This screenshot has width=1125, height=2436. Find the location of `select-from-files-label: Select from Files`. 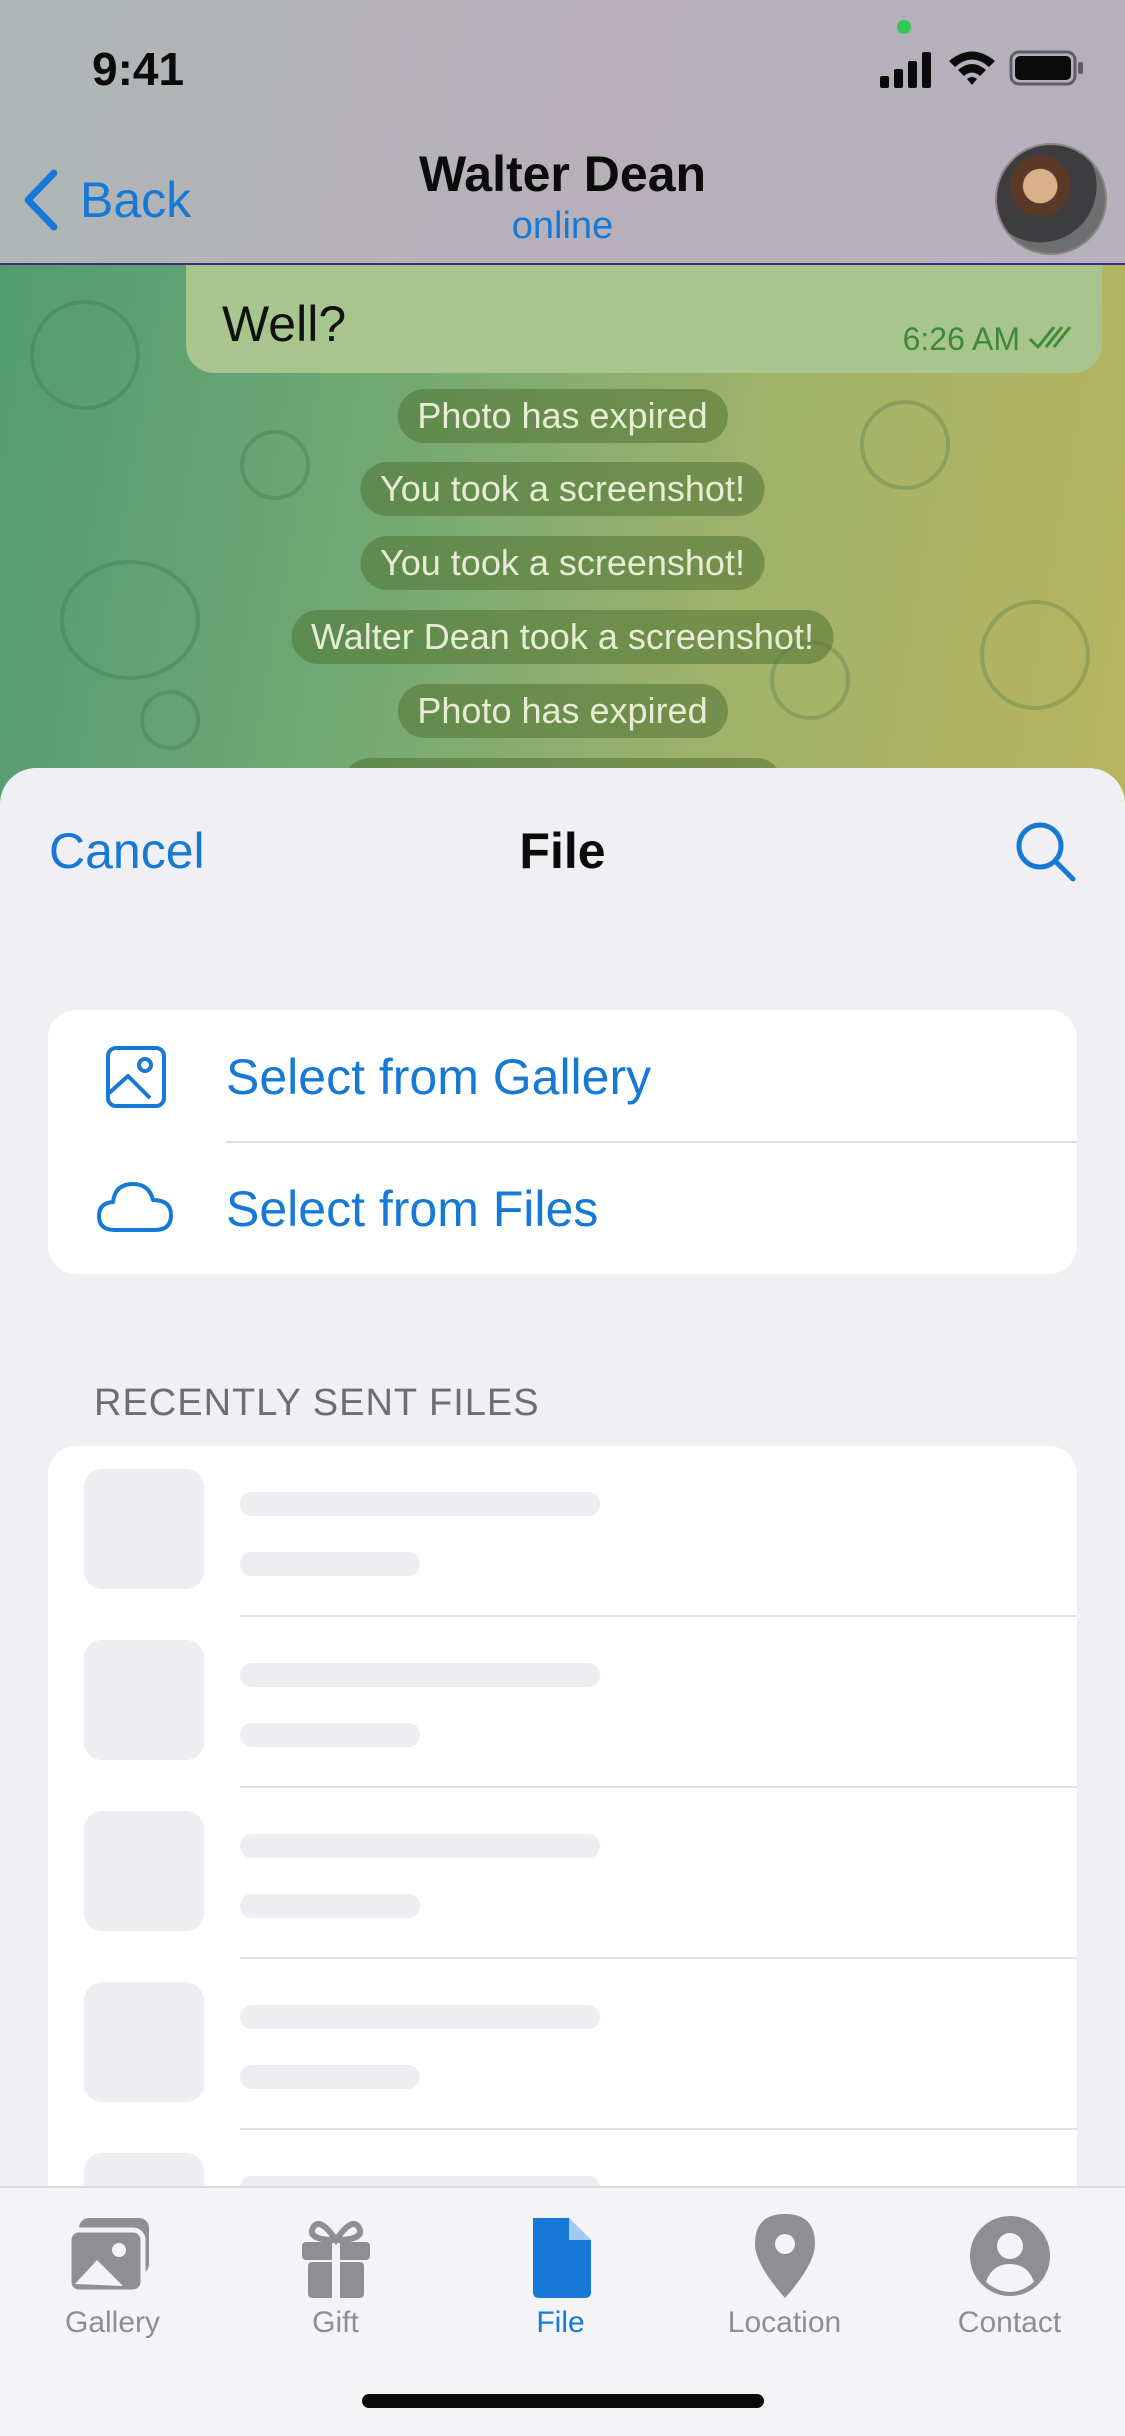

select-from-files-label: Select from Files is located at coordinates (412, 1209).